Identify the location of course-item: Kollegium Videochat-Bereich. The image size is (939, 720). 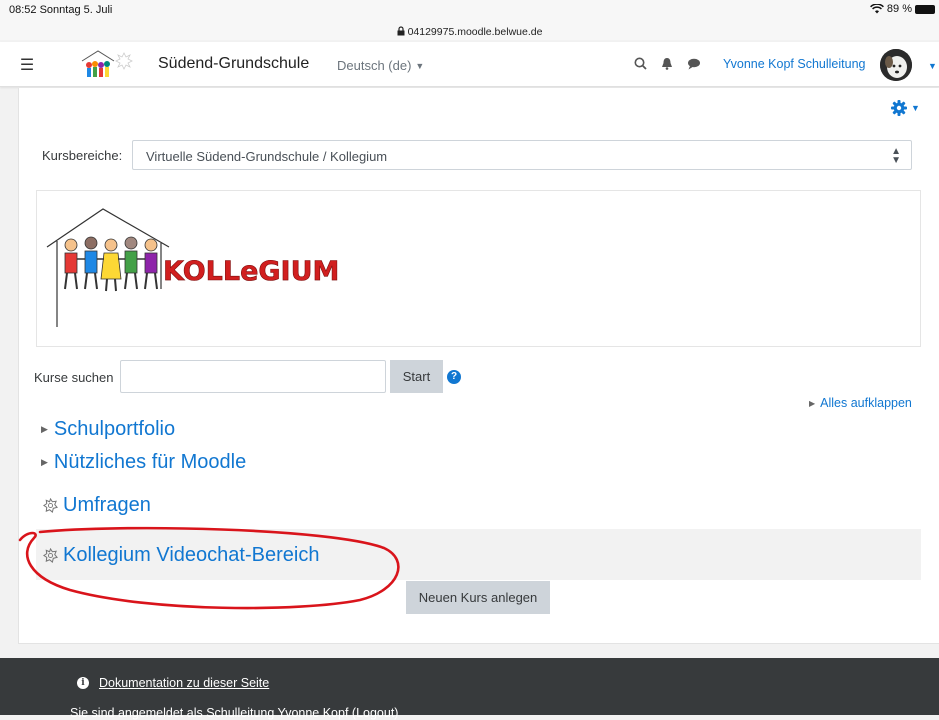
(181, 555).